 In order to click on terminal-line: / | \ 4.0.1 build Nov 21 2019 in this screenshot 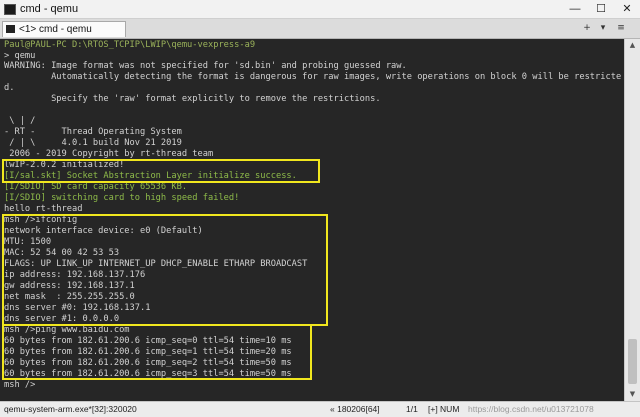, I will do `click(93, 143)`.